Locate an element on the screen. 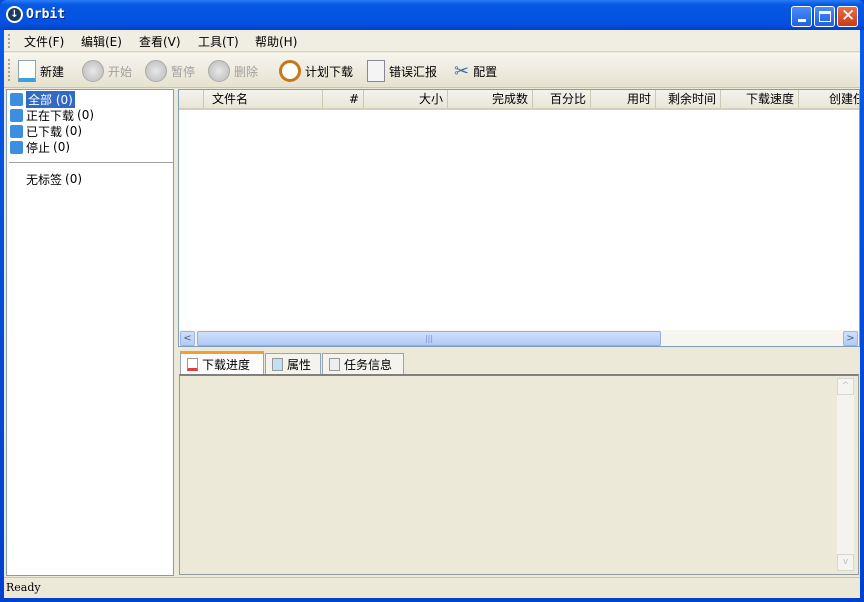 This screenshot has height=602, width=864. new-label: 新建 is located at coordinates (52, 71).